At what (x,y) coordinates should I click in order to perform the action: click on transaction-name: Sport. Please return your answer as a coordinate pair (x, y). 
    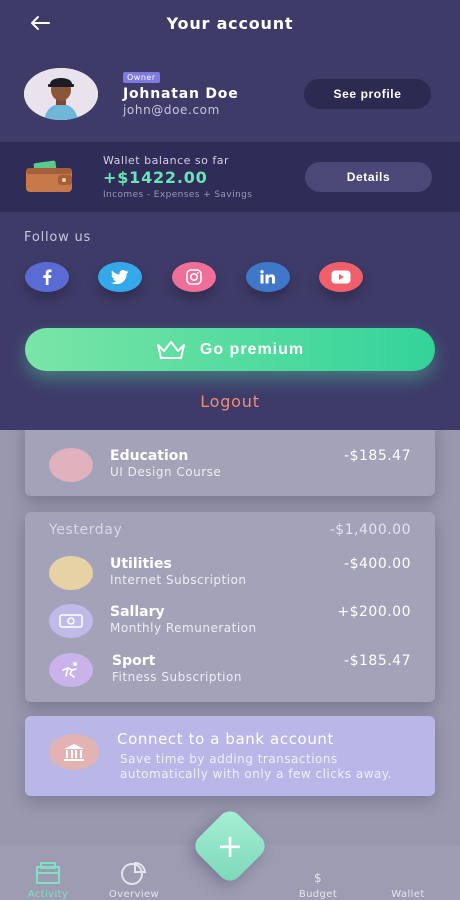
    Looking at the image, I should click on (134, 661).